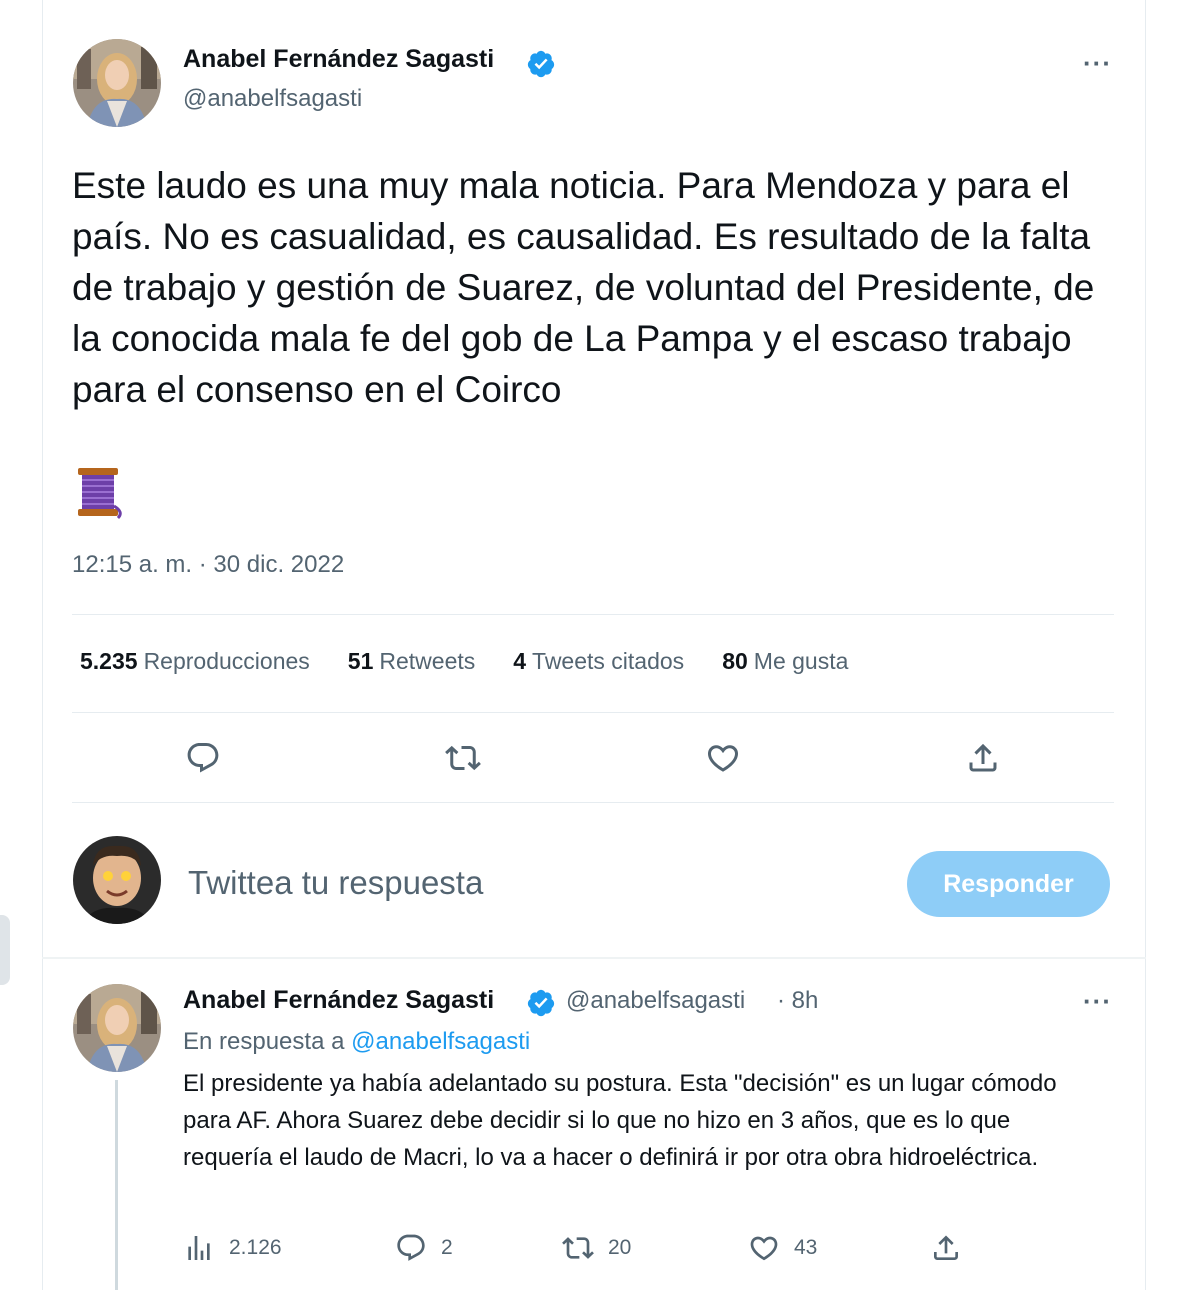 Image resolution: width=1200 pixels, height=1290 pixels. I want to click on scroll-edge, so click(5, 950).